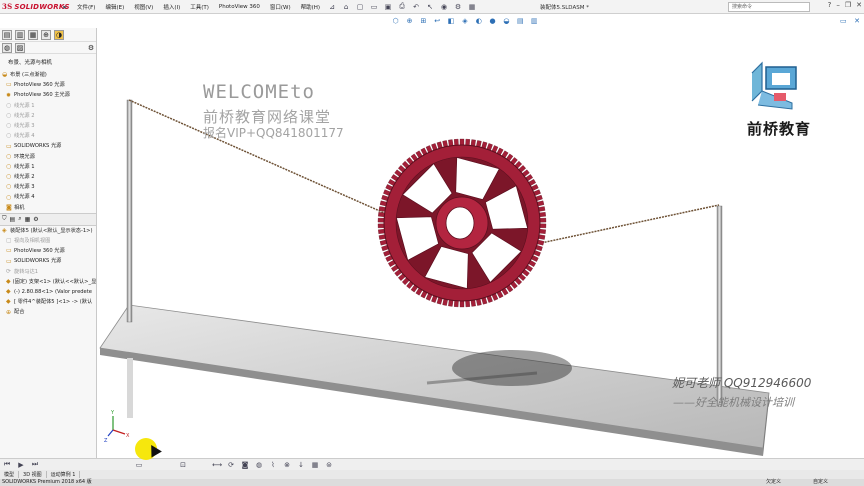 The height and width of the screenshot is (486, 864). I want to click on pin-icon: ⊿, so click(332, 7).